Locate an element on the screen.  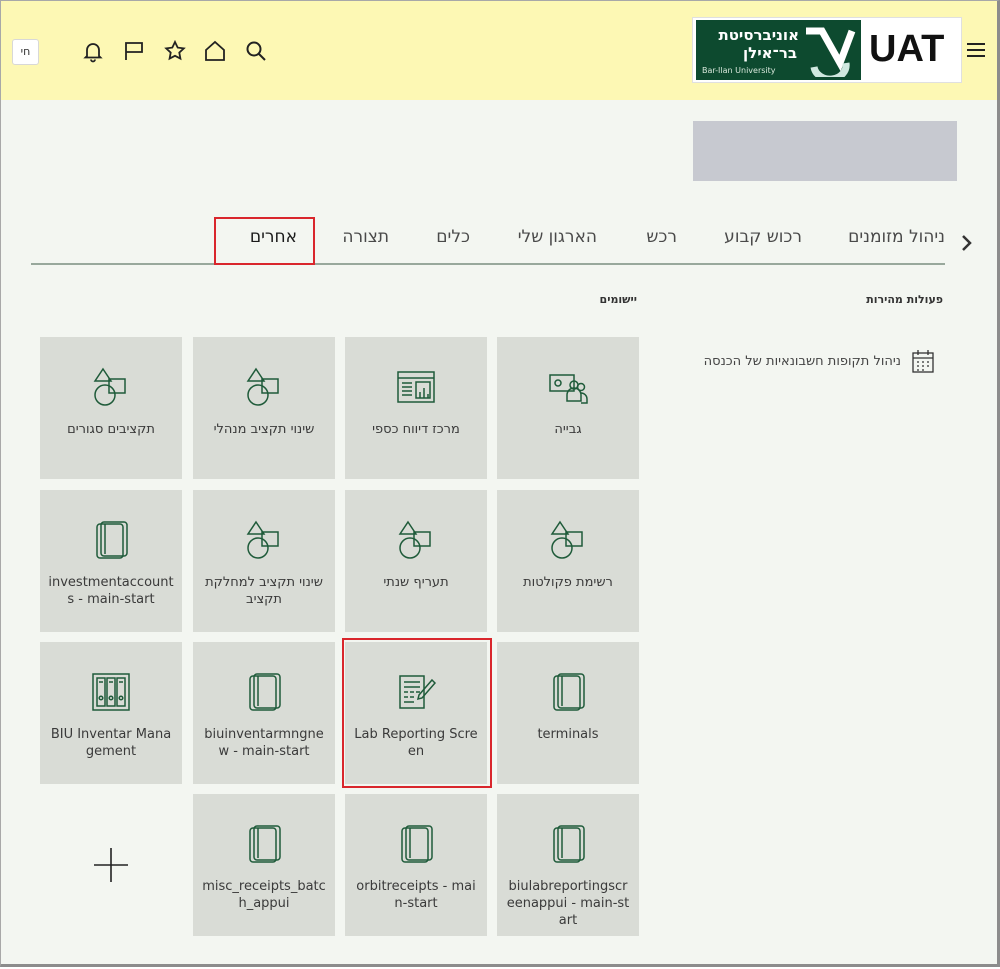
logo-hebrew-line1: אוניברסיטת is located at coordinates (758, 35).